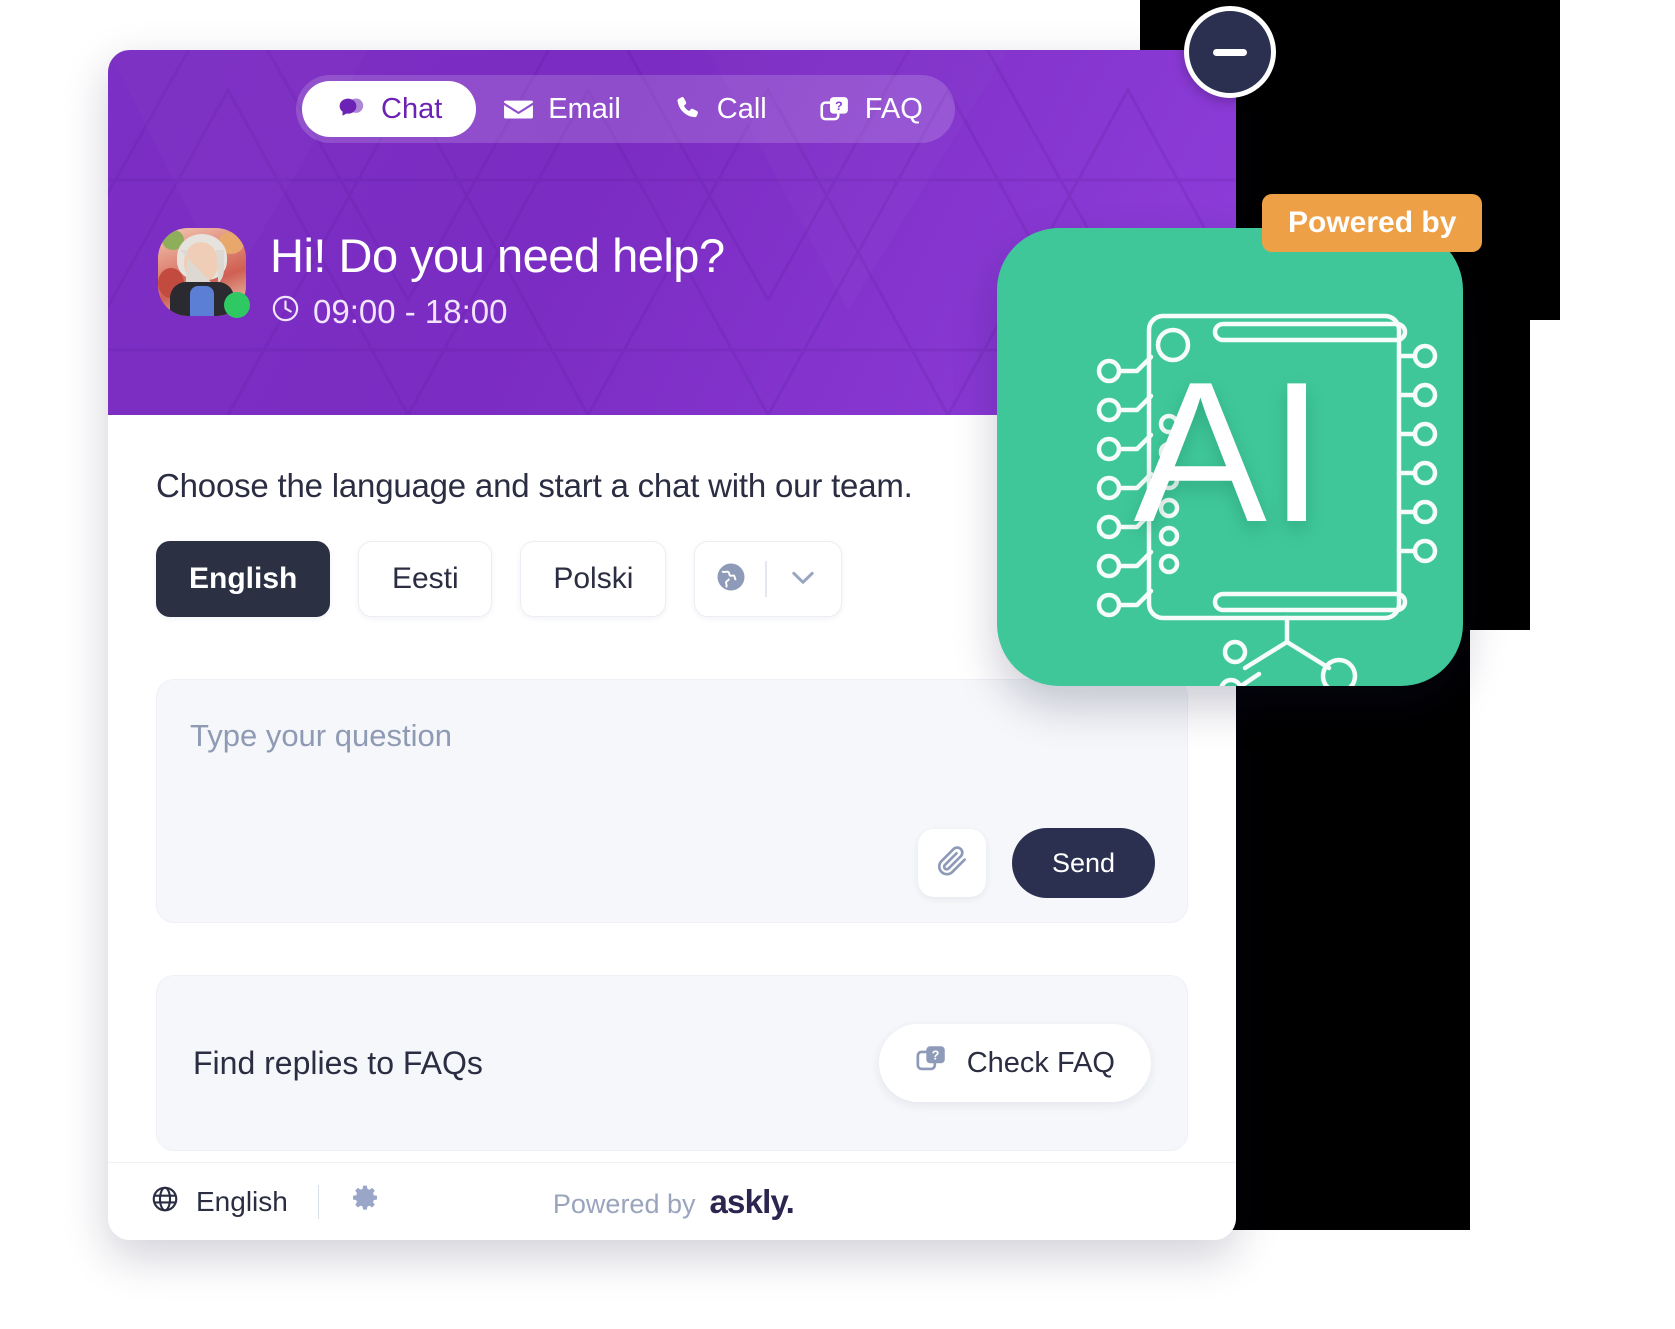 This screenshot has width=1675, height=1329. I want to click on tab-label: Chat, so click(412, 108).